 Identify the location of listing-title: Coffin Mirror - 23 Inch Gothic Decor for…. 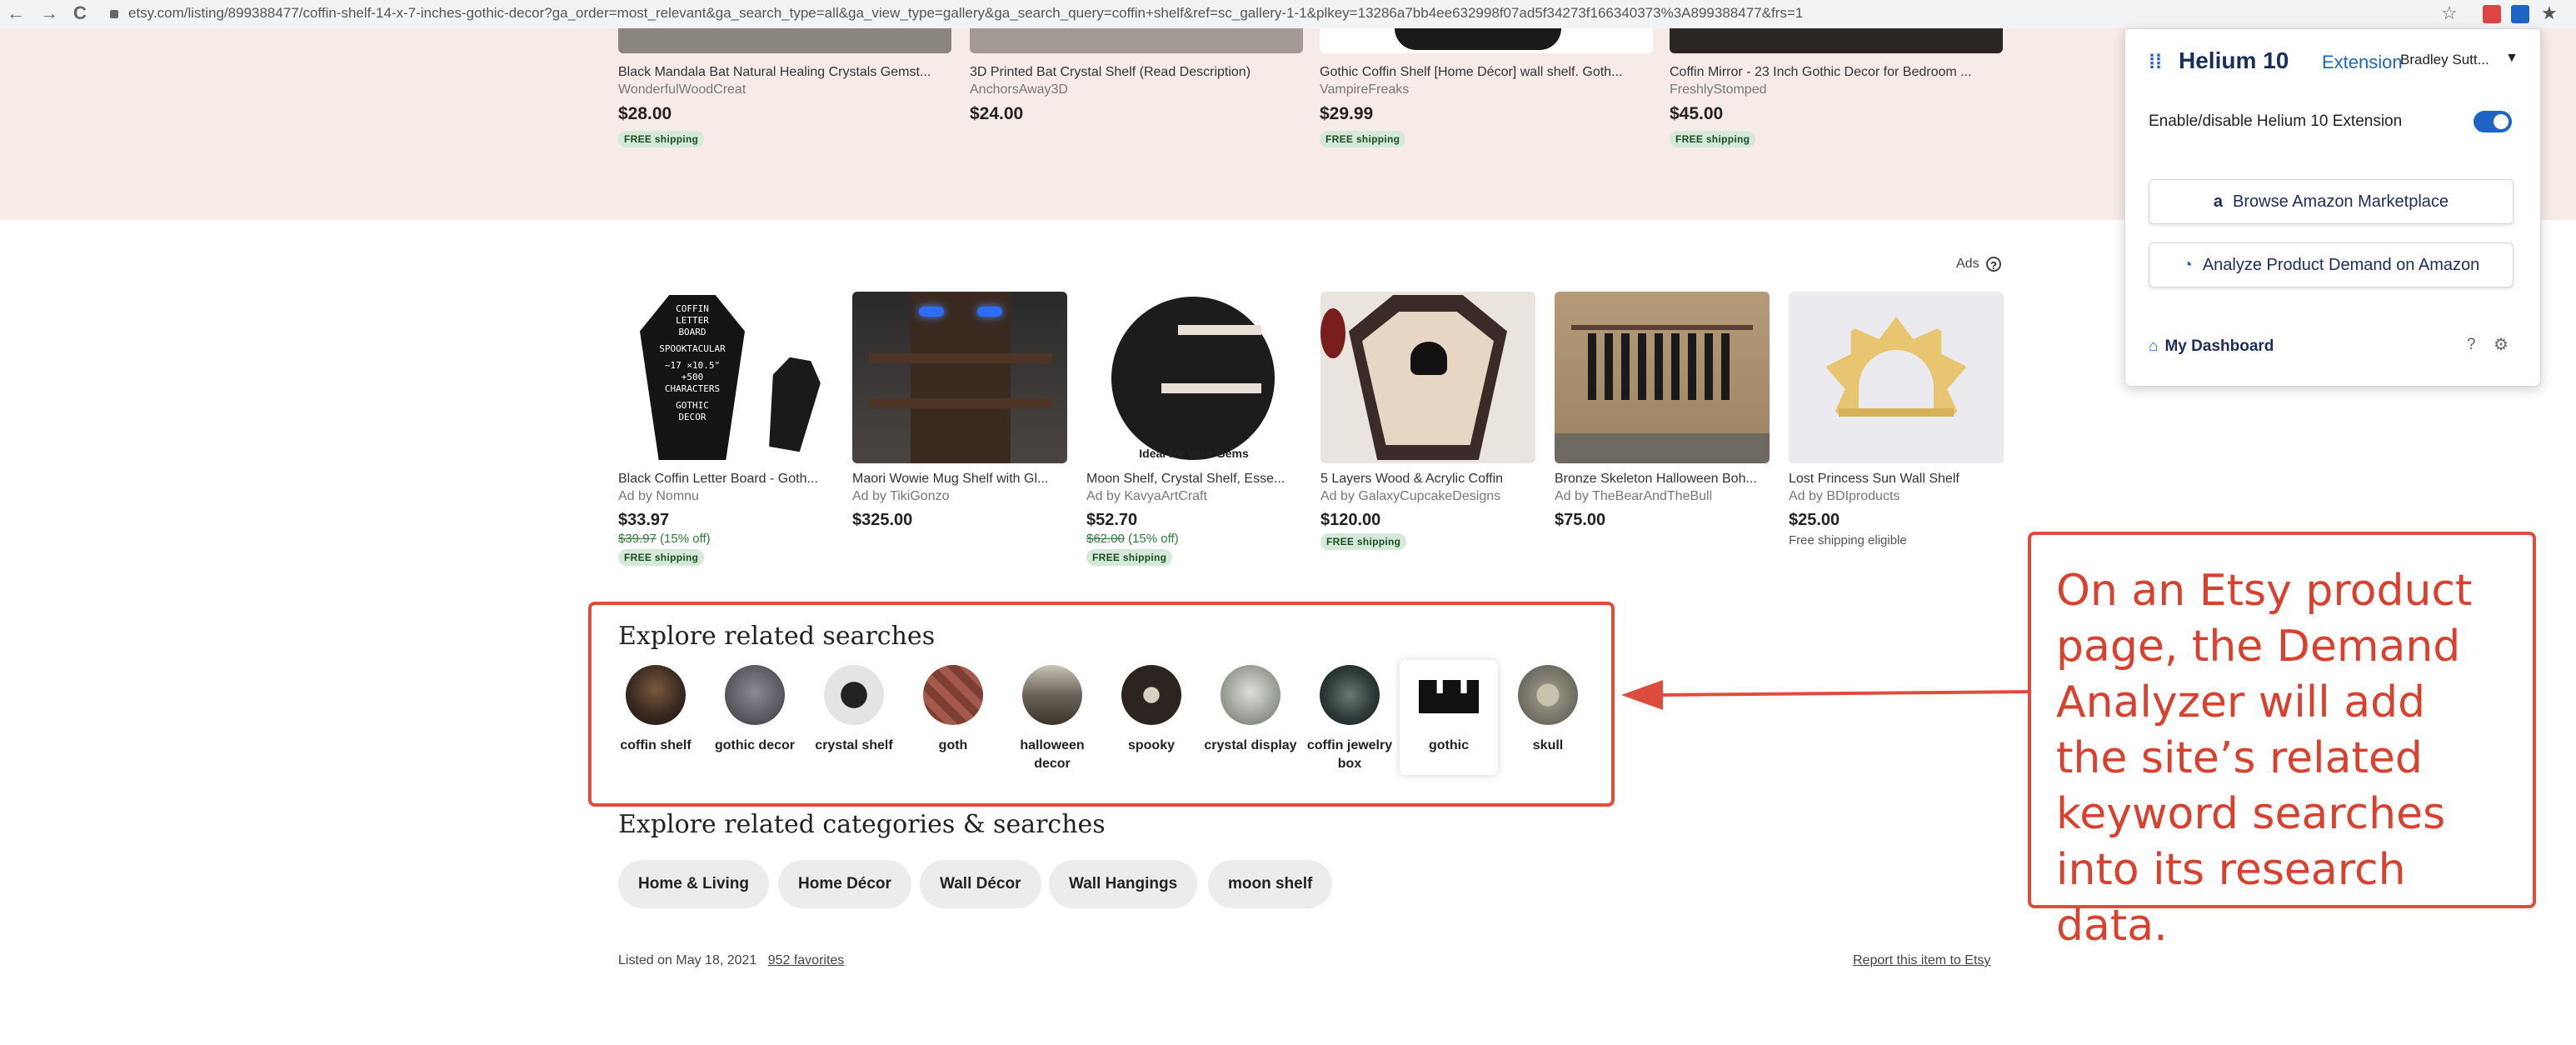
(1836, 72).